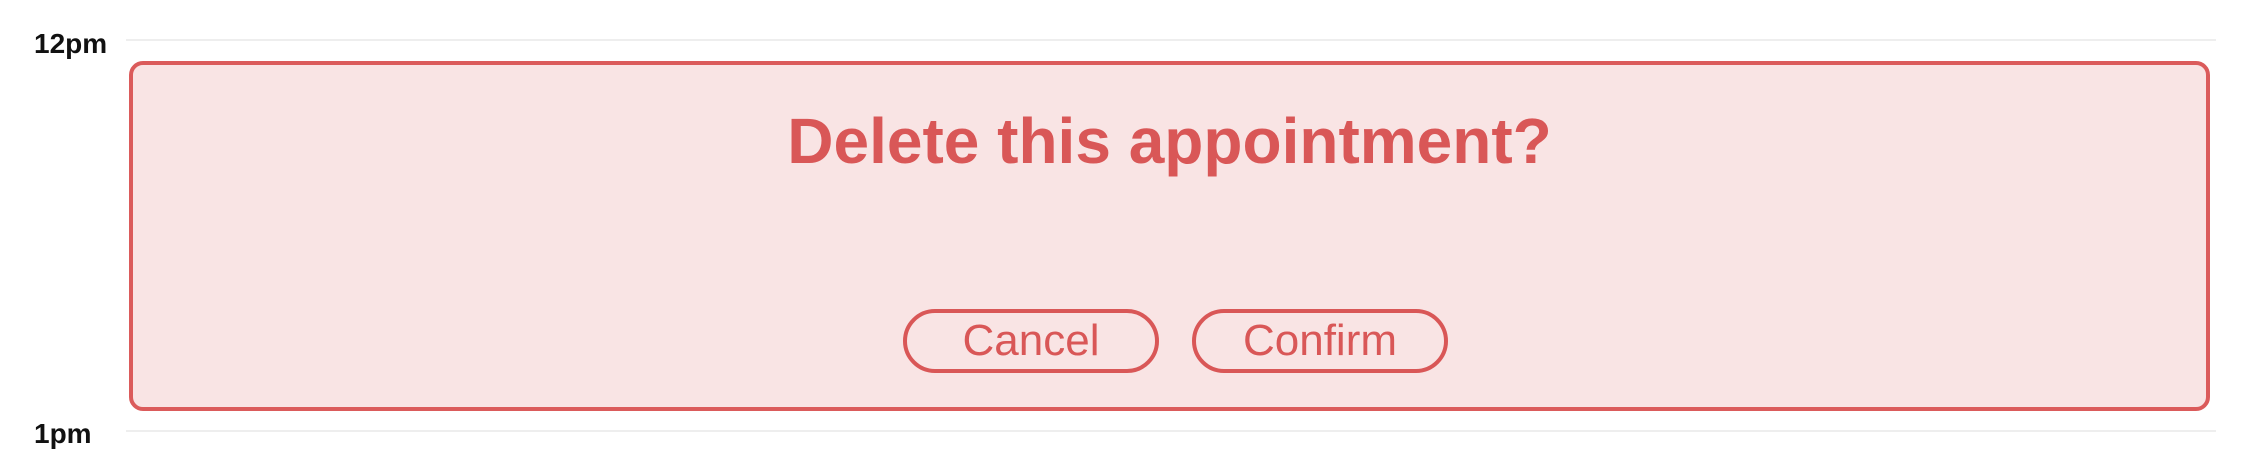 This screenshot has width=2244, height=476. I want to click on time-label-12pm: 12pm, so click(71, 43).